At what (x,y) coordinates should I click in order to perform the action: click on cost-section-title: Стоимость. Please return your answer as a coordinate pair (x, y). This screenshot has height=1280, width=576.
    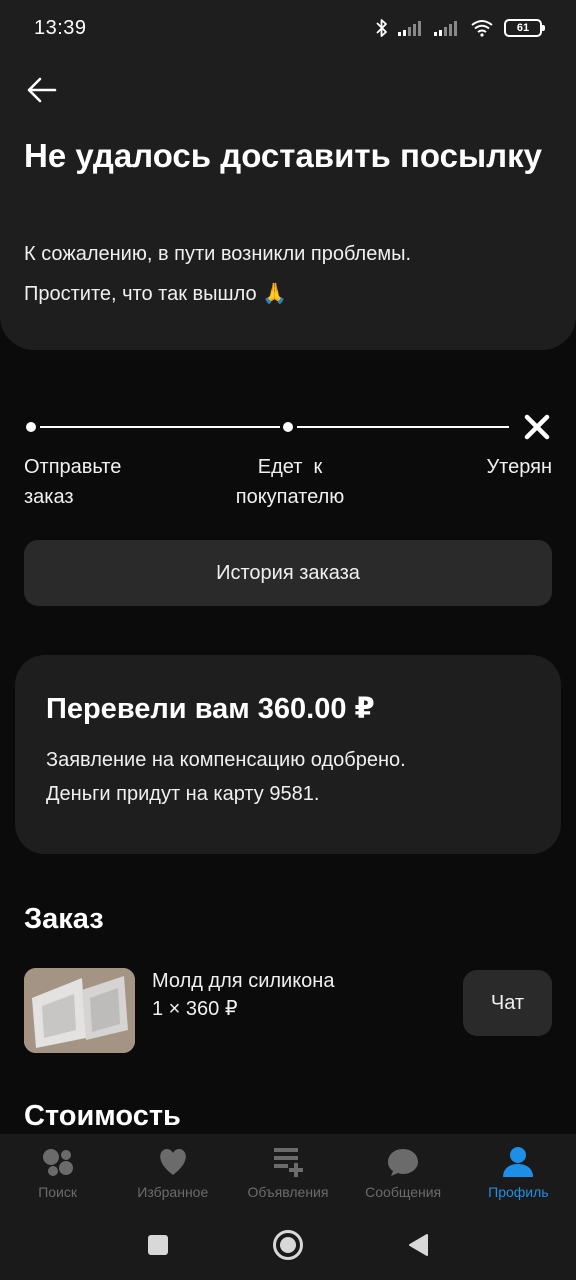
    Looking at the image, I should click on (102, 1116).